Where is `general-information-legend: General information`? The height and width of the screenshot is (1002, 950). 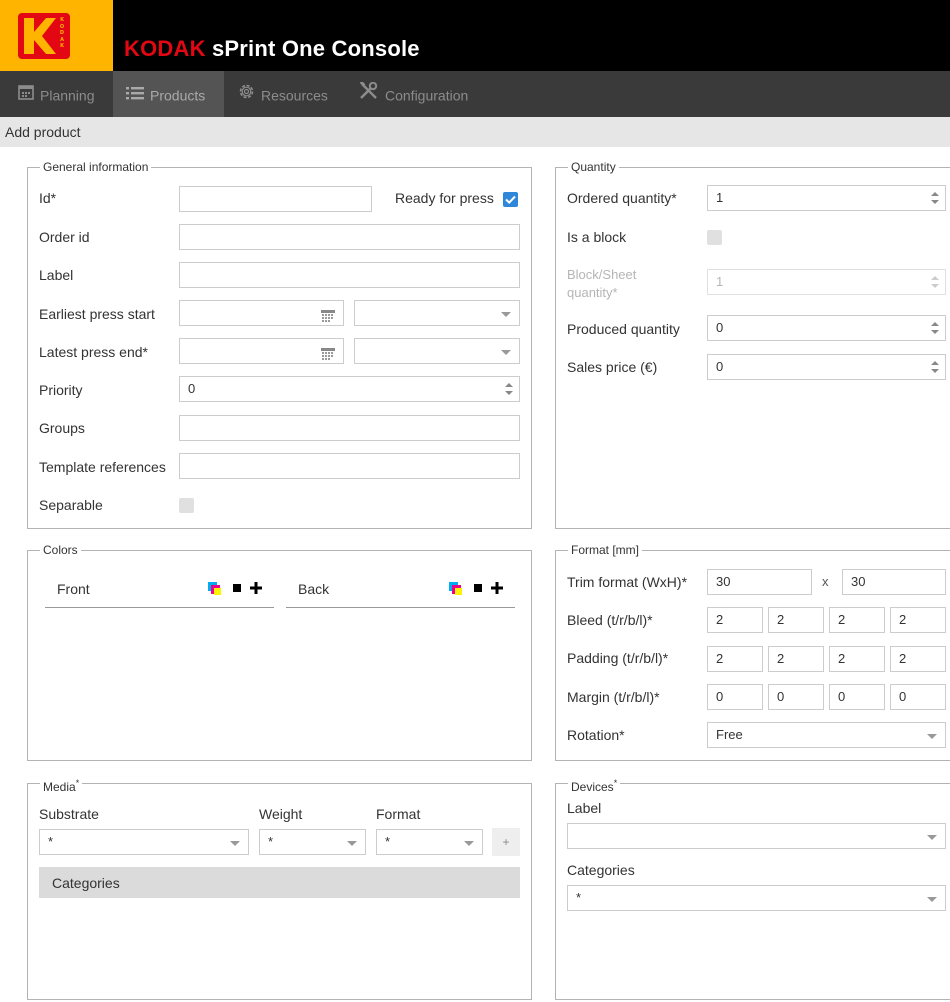 general-information-legend: General information is located at coordinates (96, 167).